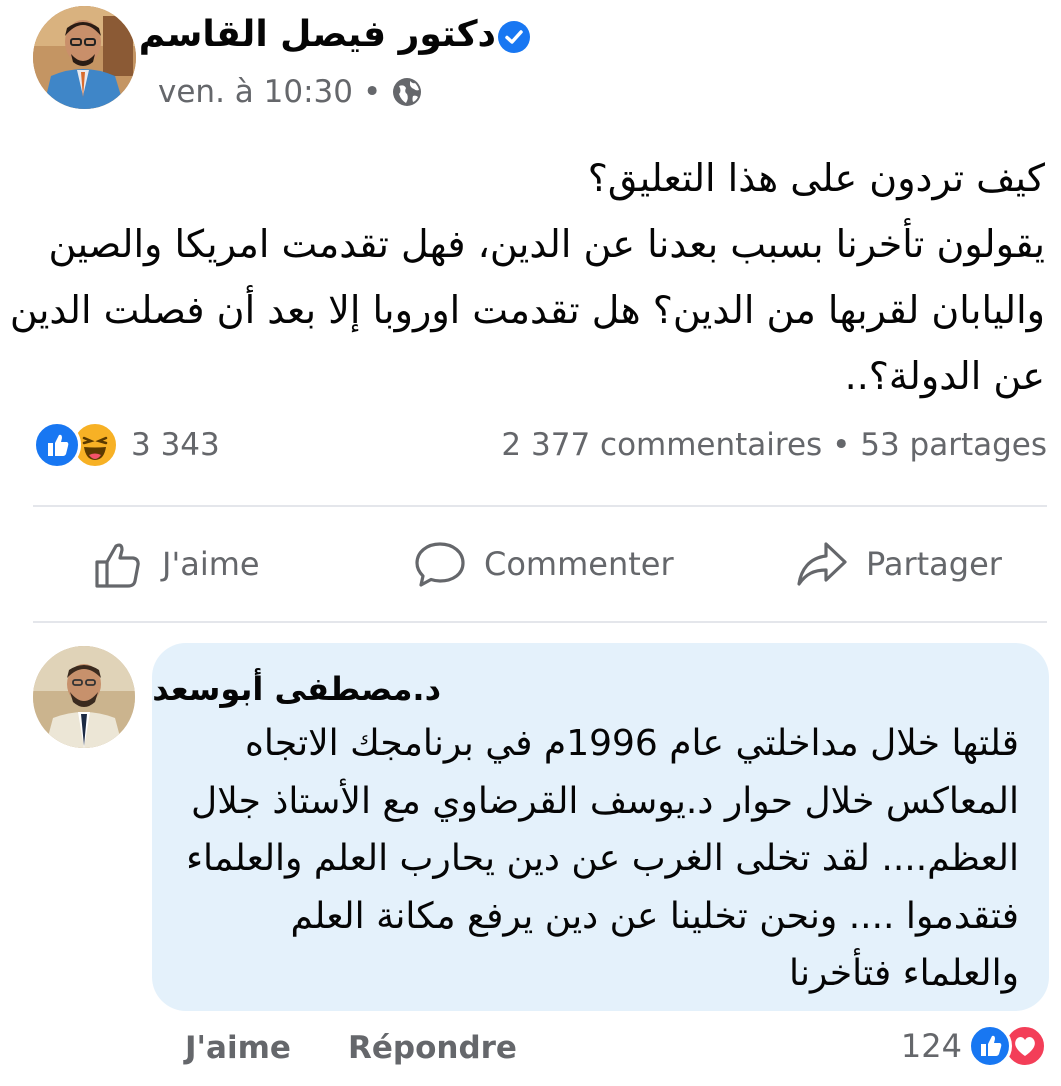 The image size is (1061, 1086). Describe the element at coordinates (175, 445) in the screenshot. I see `reaction-count: 3 343` at that location.